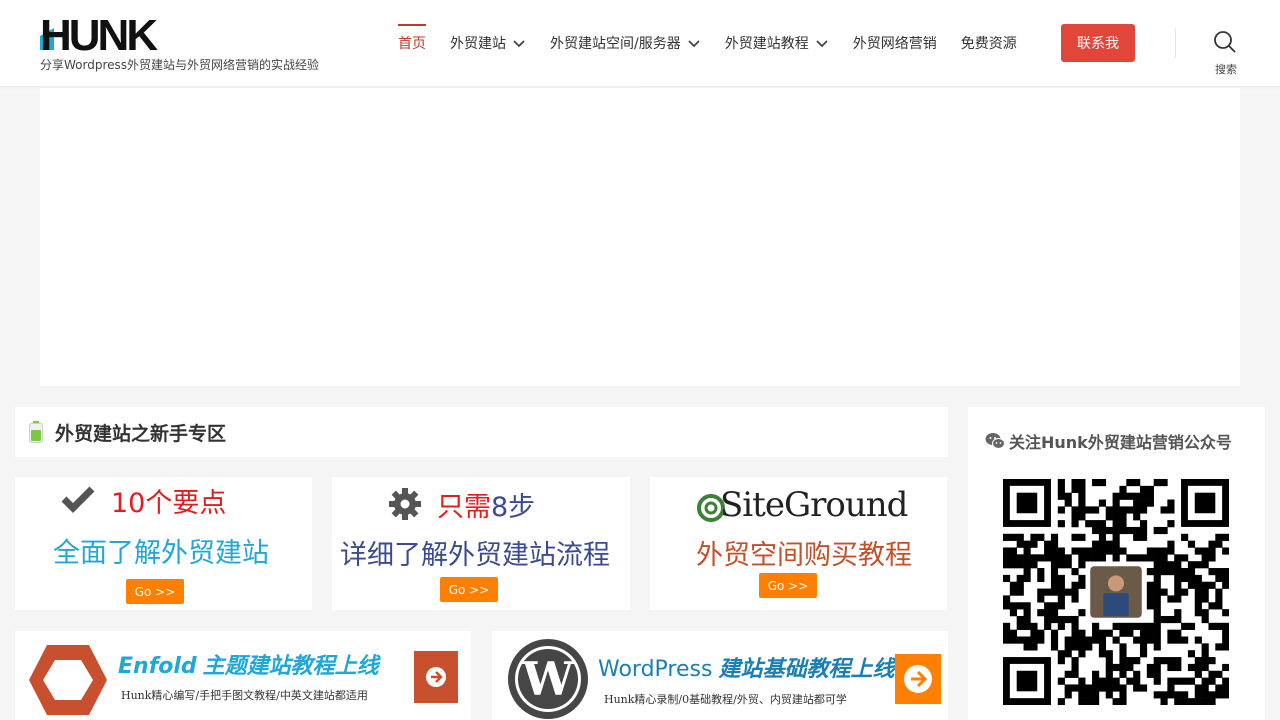 This screenshot has height=720, width=1280. What do you see at coordinates (486, 507) in the screenshot?
I see `card-title: 只需8步` at bounding box center [486, 507].